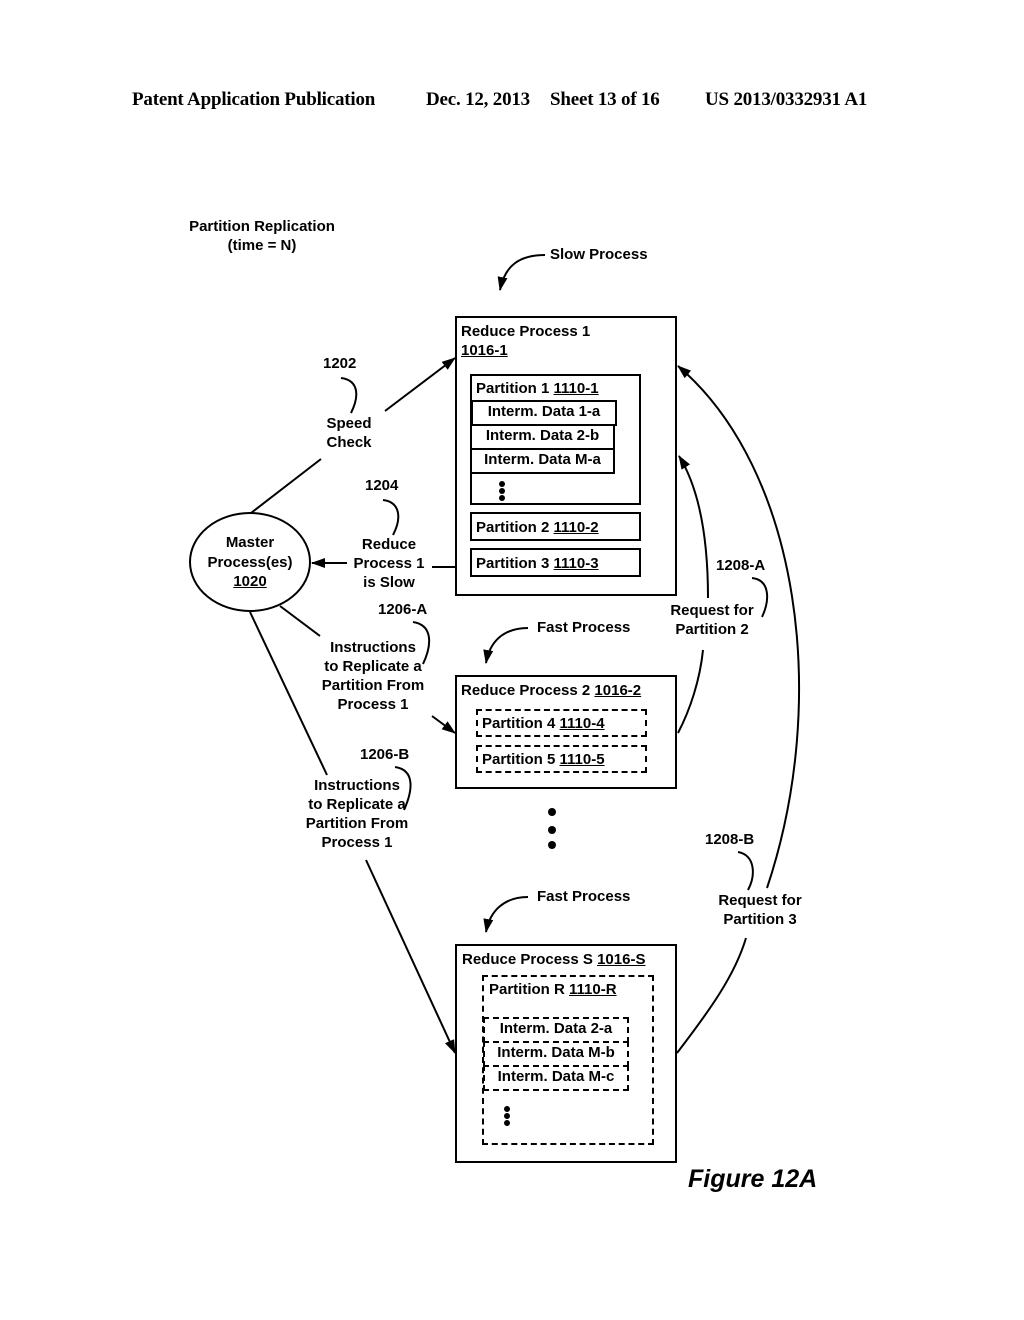  What do you see at coordinates (250, 581) in the screenshot?
I see `master-ref: 1020` at bounding box center [250, 581].